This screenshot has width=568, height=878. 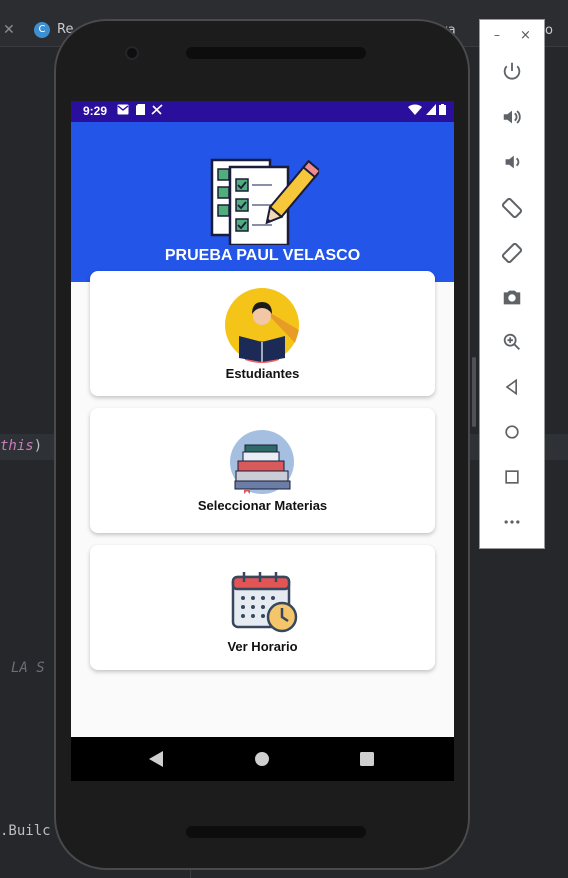 What do you see at coordinates (264, 602) in the screenshot?
I see `calendar-clock-icon` at bounding box center [264, 602].